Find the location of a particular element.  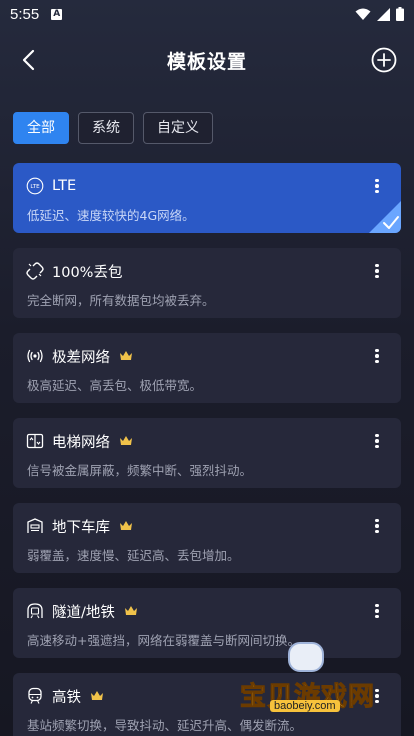

page-title: 模板设置 is located at coordinates (206, 61).